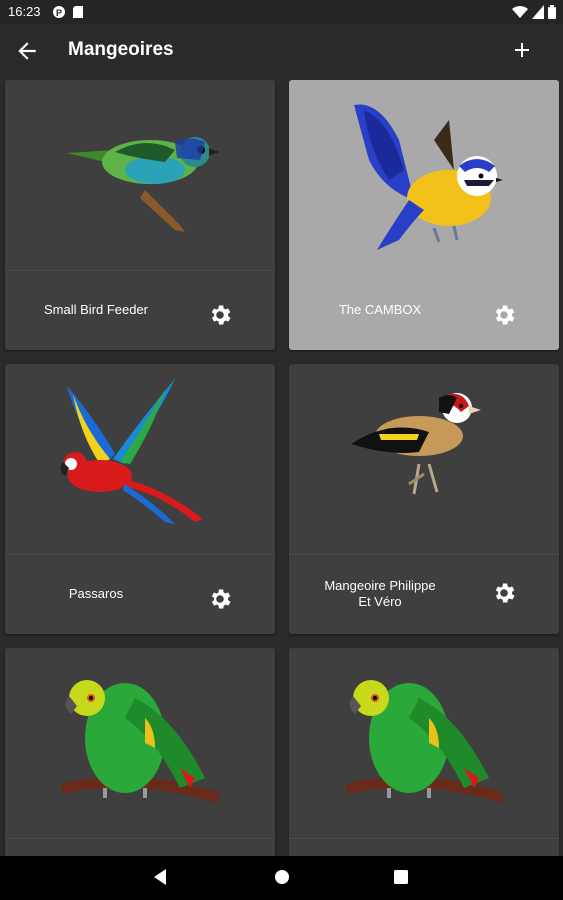 Image resolution: width=563 pixels, height=900 pixels. I want to click on notification-icon: P, so click(59, 12).